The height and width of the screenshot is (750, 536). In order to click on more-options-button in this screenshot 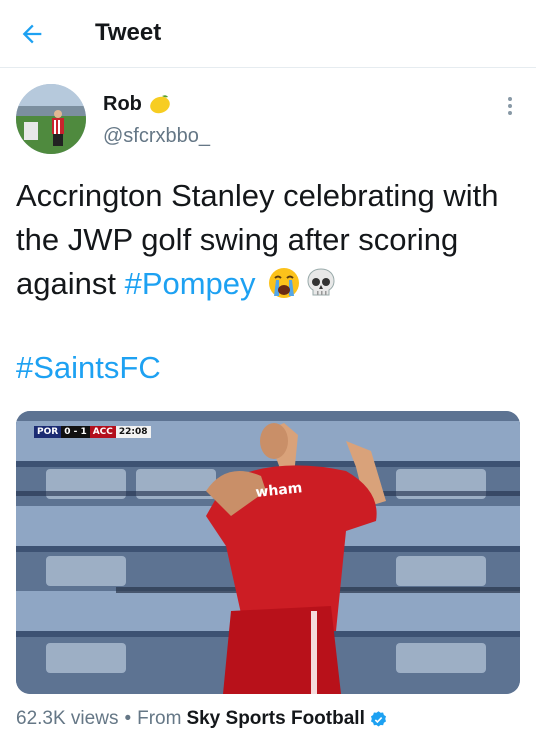, I will do `click(510, 106)`.